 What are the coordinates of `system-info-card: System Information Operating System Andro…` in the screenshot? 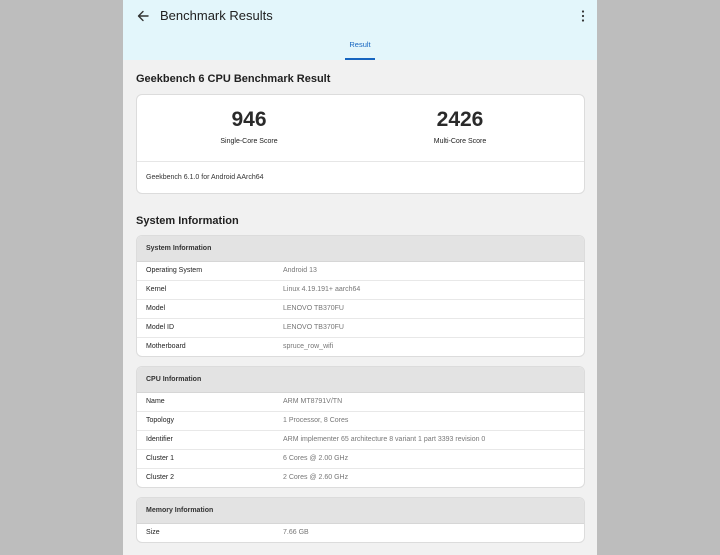 It's located at (360, 296).